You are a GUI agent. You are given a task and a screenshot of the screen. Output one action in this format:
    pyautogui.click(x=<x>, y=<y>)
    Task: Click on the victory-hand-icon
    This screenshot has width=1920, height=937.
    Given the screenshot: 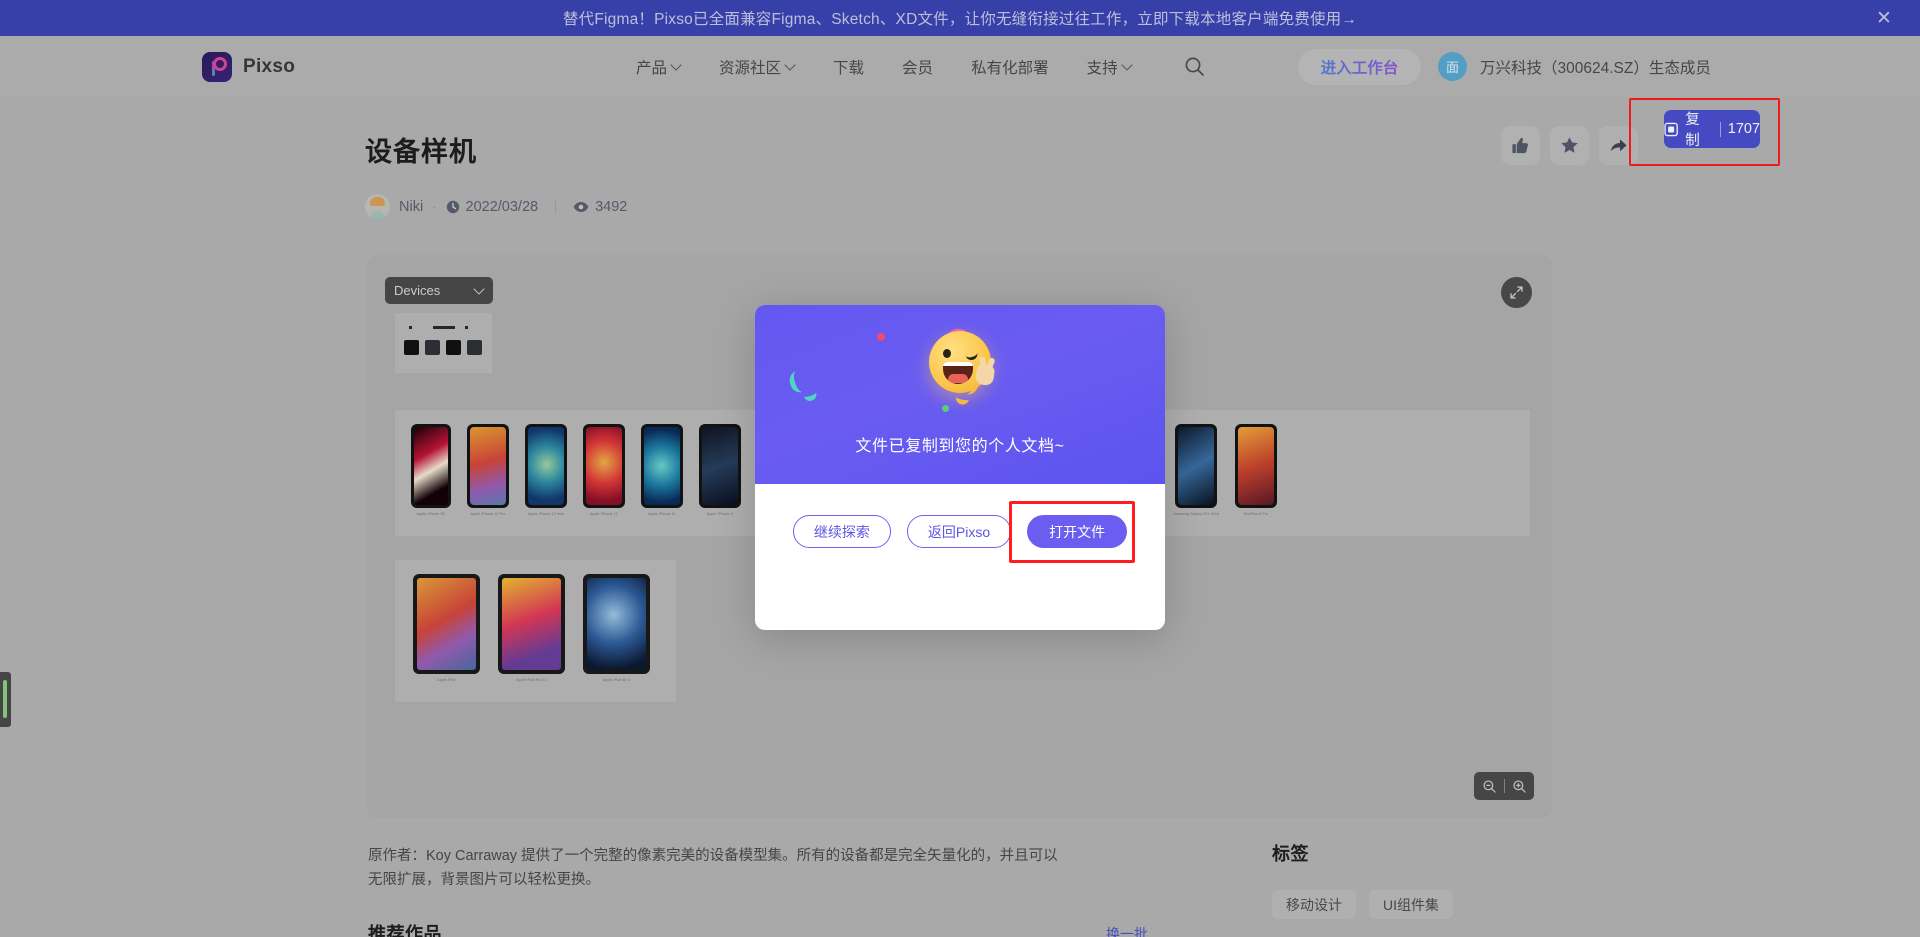 What is the action you would take?
    pyautogui.click(x=985, y=375)
    